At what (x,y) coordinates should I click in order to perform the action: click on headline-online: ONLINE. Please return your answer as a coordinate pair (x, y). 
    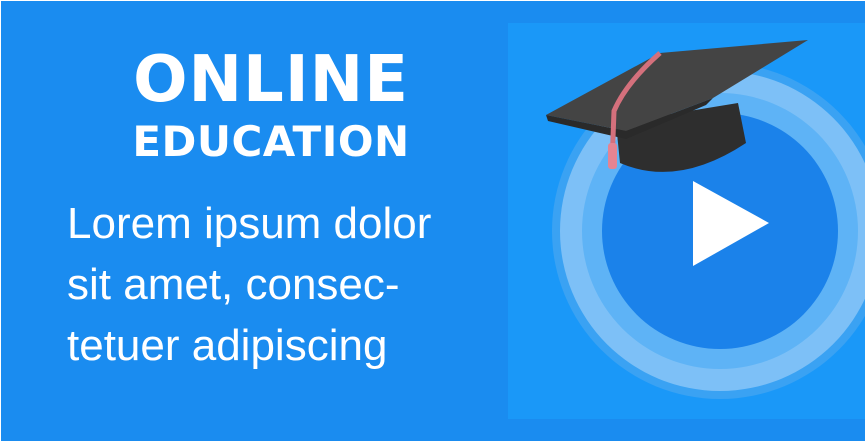
    Looking at the image, I should click on (271, 80).